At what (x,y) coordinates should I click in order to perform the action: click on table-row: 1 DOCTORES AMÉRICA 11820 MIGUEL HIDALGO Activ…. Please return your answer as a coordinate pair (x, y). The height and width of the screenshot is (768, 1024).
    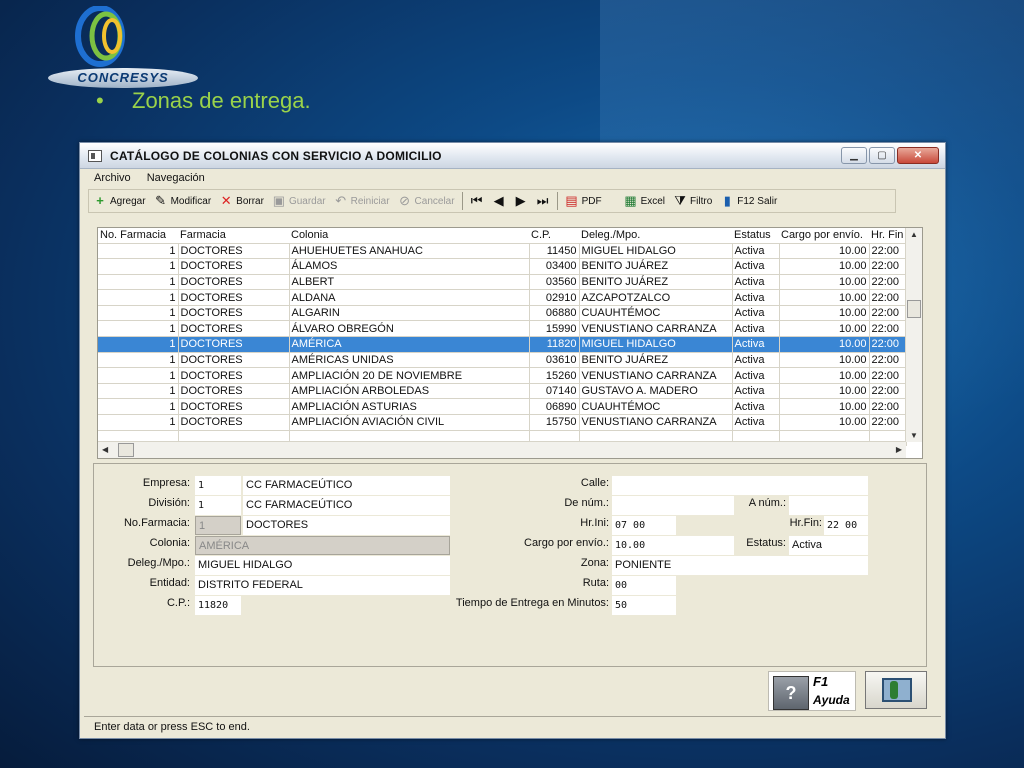
    Looking at the image, I should click on (502, 344).